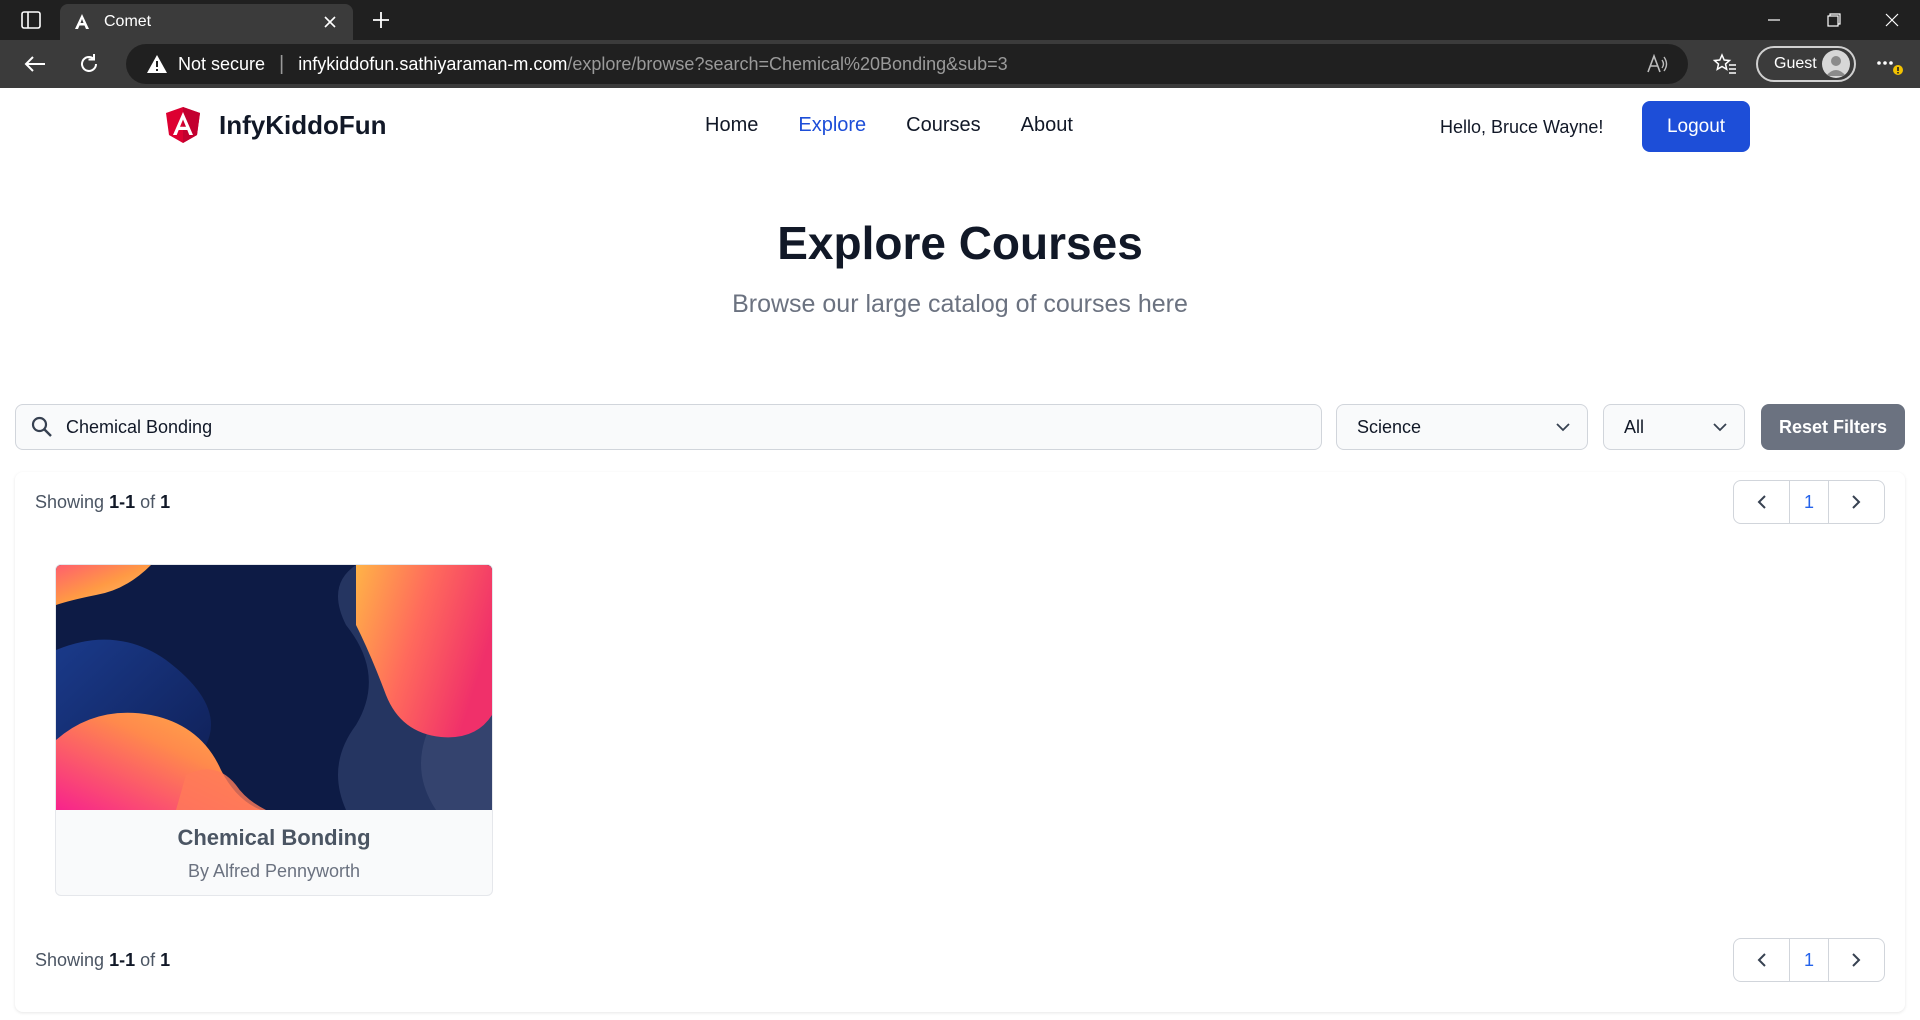  Describe the element at coordinates (832, 125) in the screenshot. I see `nav-explore: Explore` at that location.